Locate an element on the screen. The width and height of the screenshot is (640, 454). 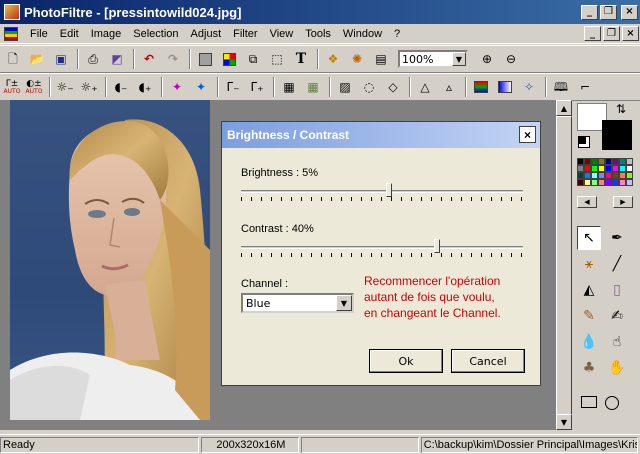
chevron-down-icon: ▼ is located at coordinates (459, 59).